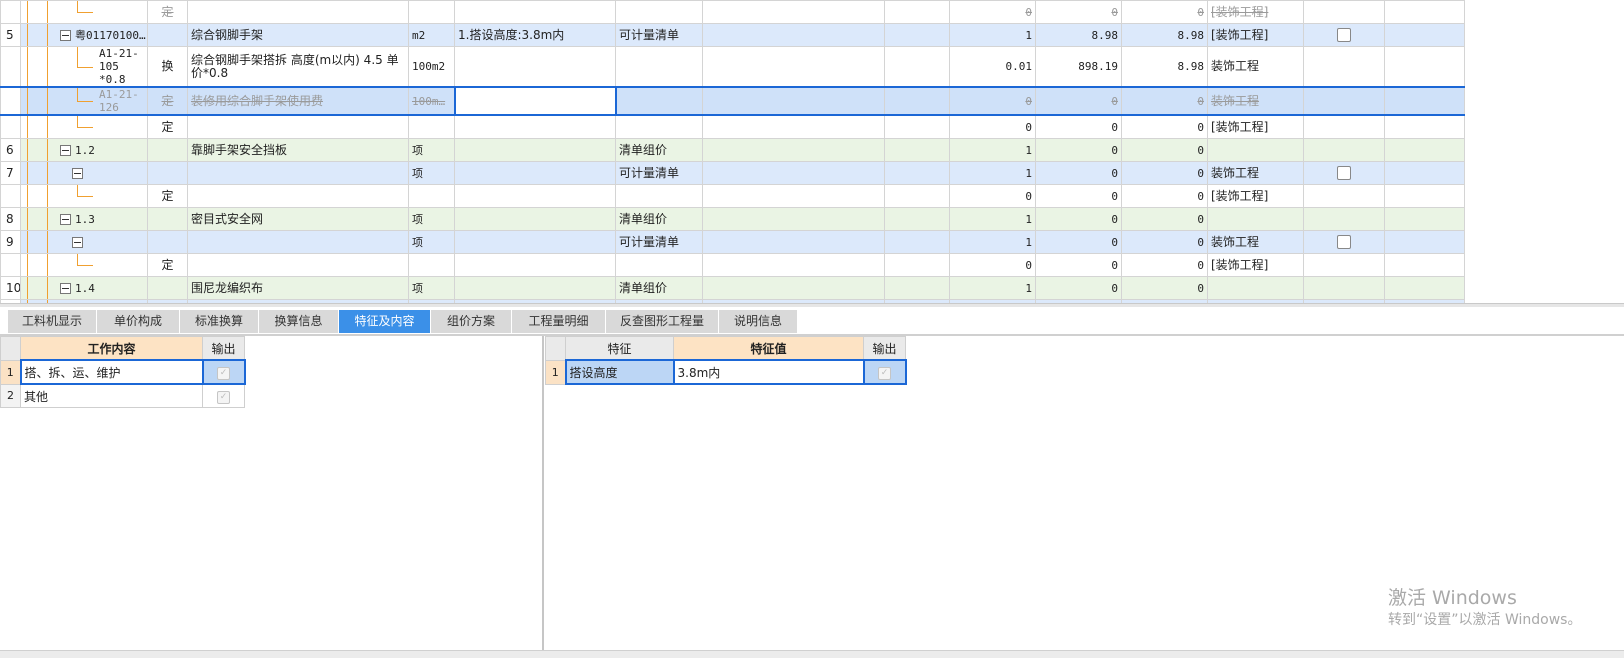 This screenshot has width=1624, height=658. What do you see at coordinates (431, 173) in the screenshot?
I see `unit-cell: 项` at bounding box center [431, 173].